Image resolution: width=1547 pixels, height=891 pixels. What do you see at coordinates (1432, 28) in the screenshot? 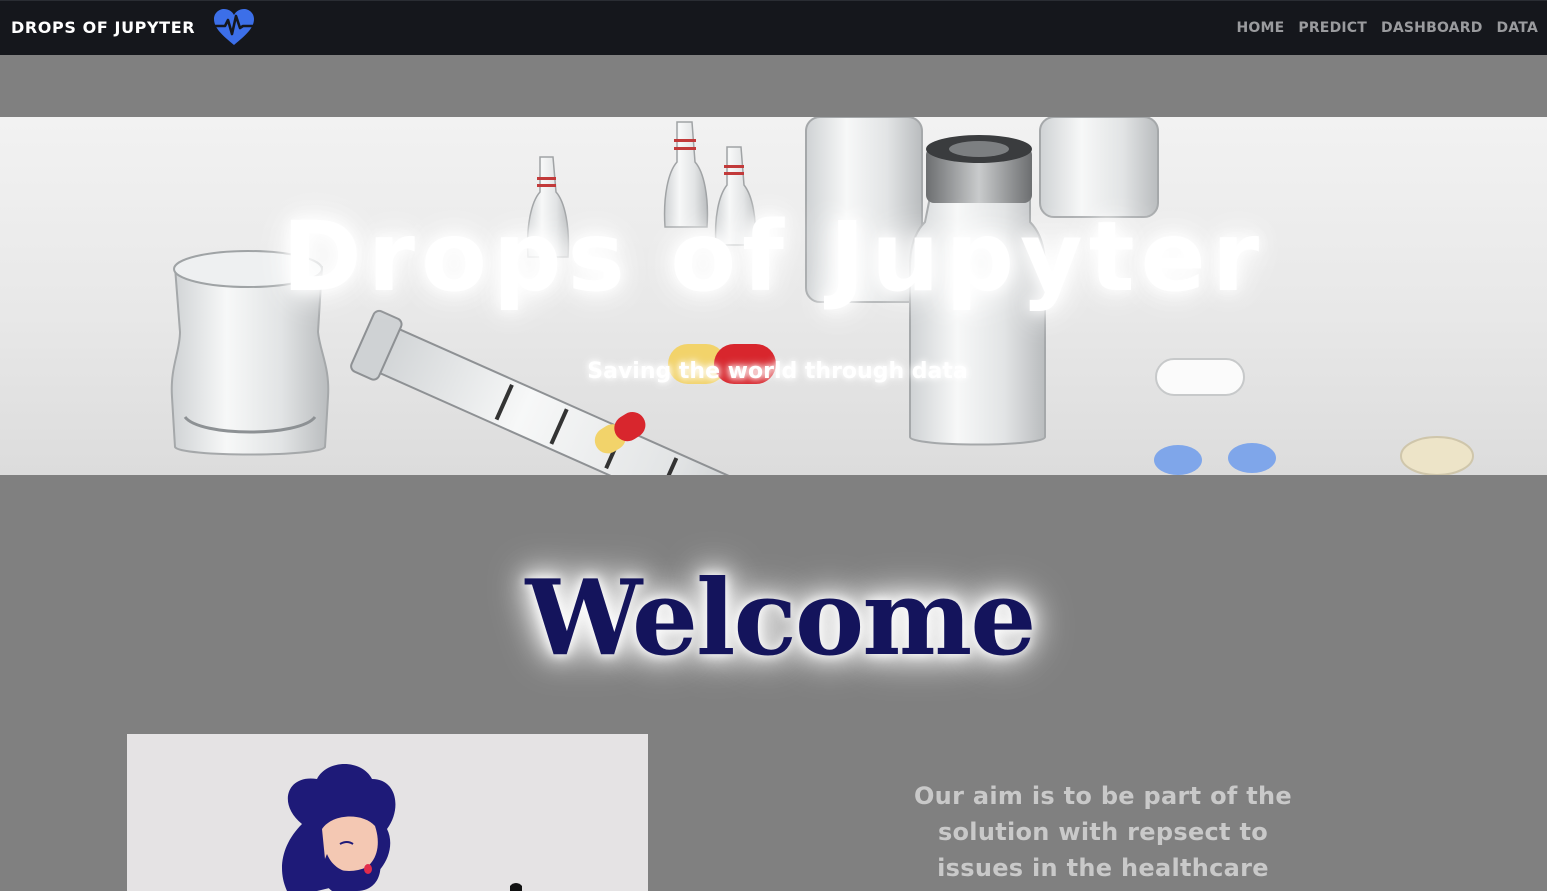
I see `nav-dashboard-link: DASHBOARD` at bounding box center [1432, 28].